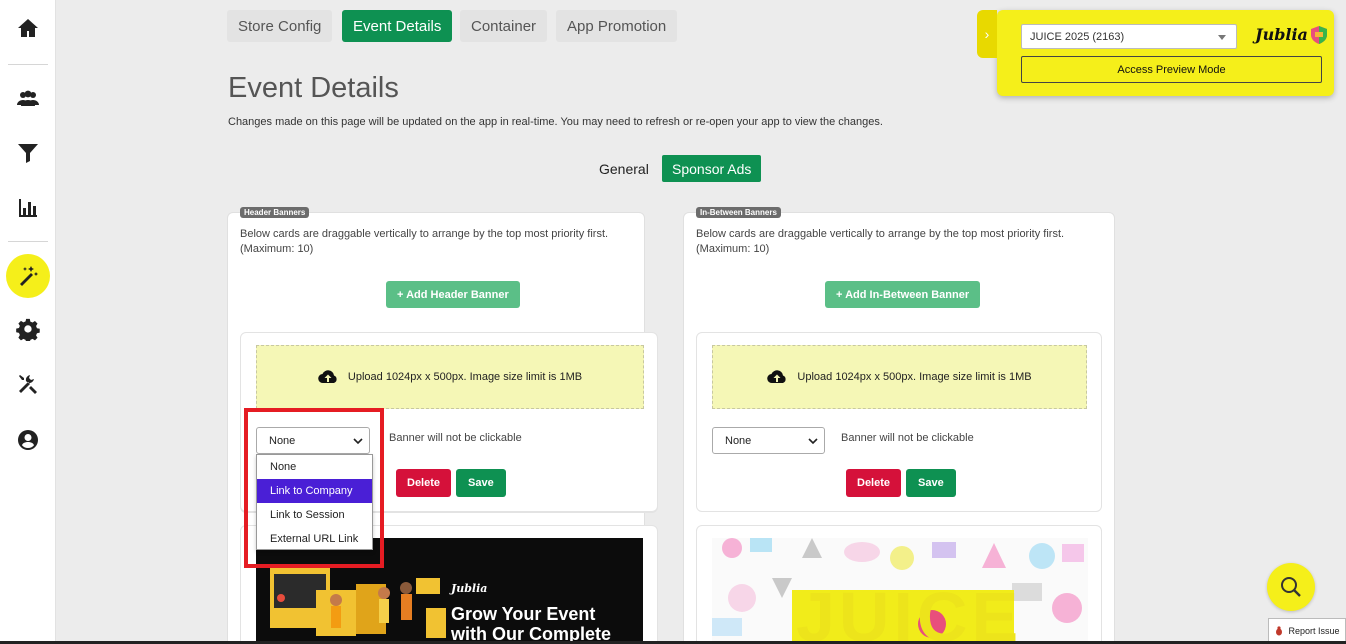 The width and height of the screenshot is (1346, 644). Describe the element at coordinates (1281, 34) in the screenshot. I see `logo-text: Jublia` at that location.